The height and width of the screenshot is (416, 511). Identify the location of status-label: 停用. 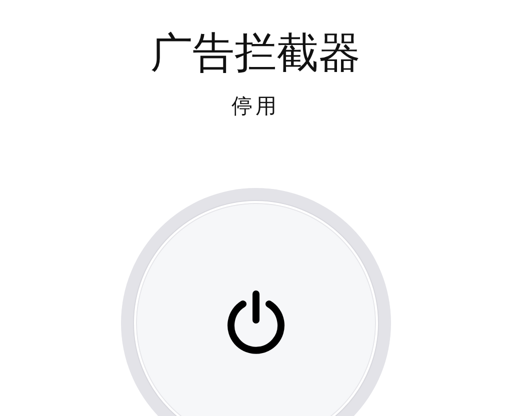
(256, 106).